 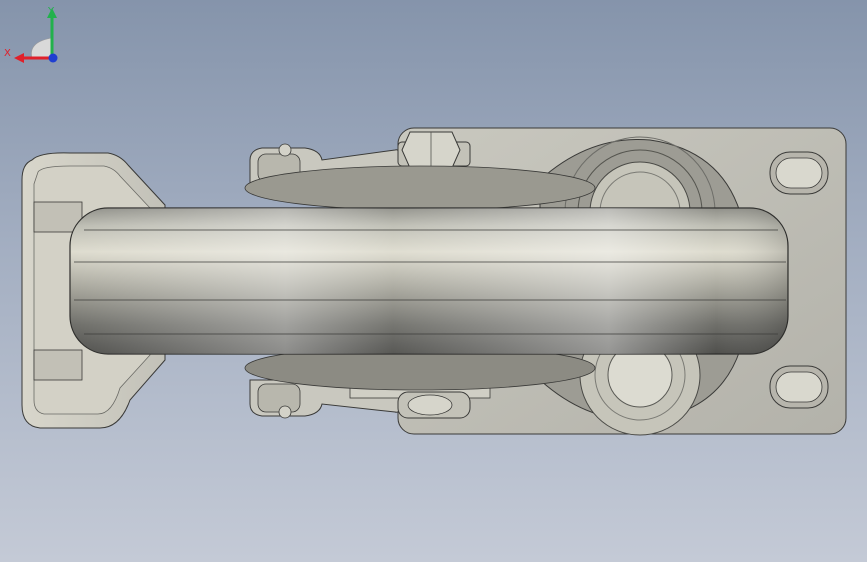 What do you see at coordinates (53, 58) in the screenshot?
I see `z-axis-dot-icon` at bounding box center [53, 58].